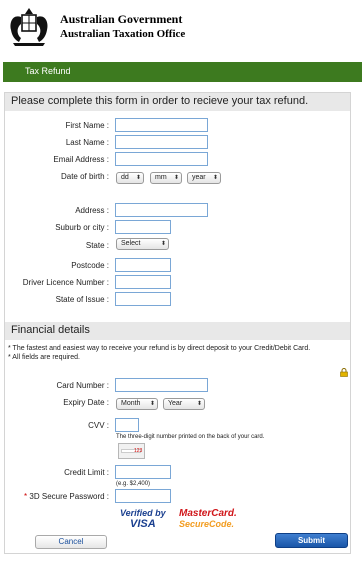 The height and width of the screenshot is (564, 362). I want to click on nav-bar: Tax Refund, so click(182, 72).